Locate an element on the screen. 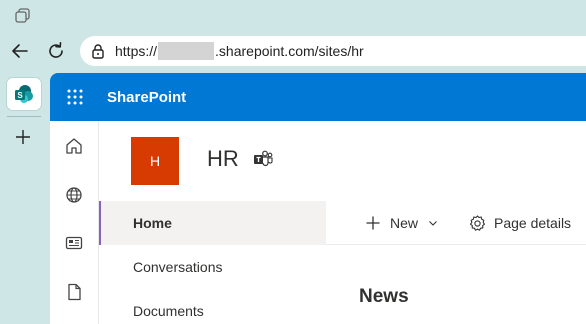 The width and height of the screenshot is (586, 324). title-bar is located at coordinates (293, 16).